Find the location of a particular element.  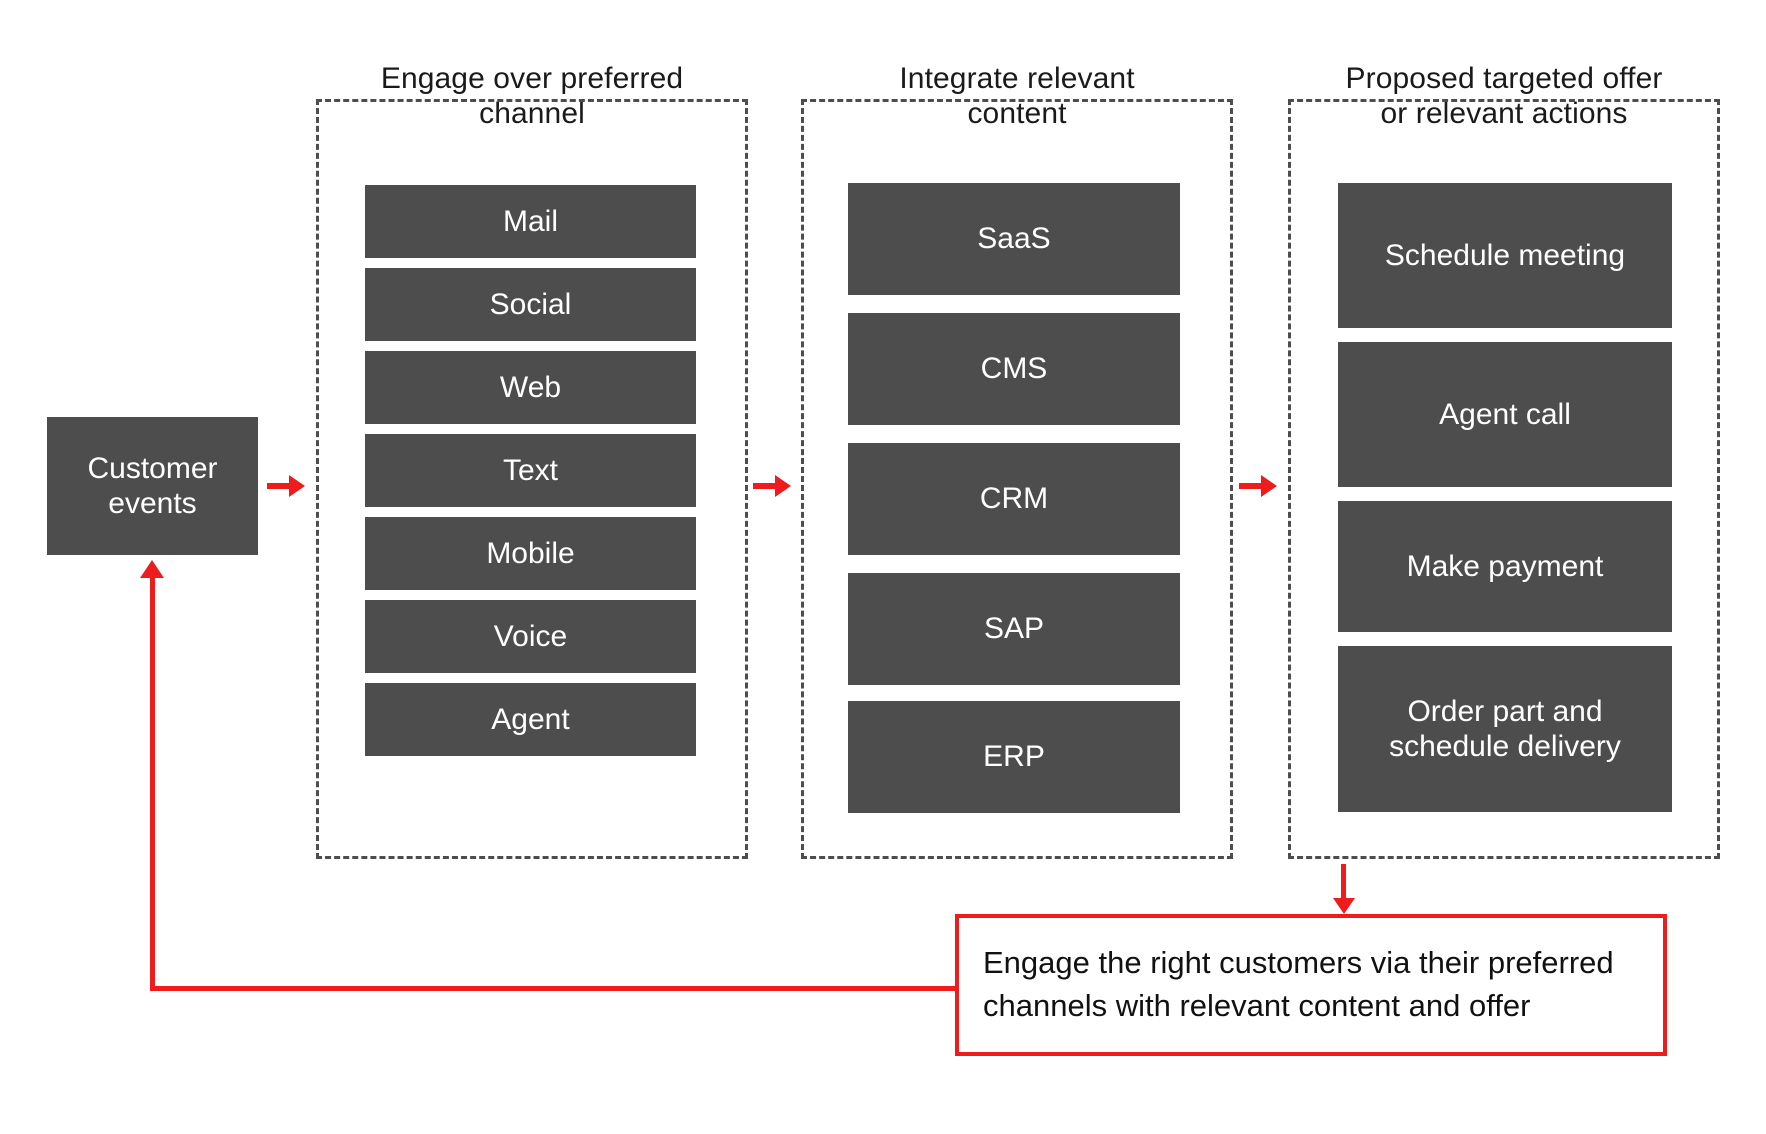

stage-2-item-sap: SAP is located at coordinates (1014, 629).